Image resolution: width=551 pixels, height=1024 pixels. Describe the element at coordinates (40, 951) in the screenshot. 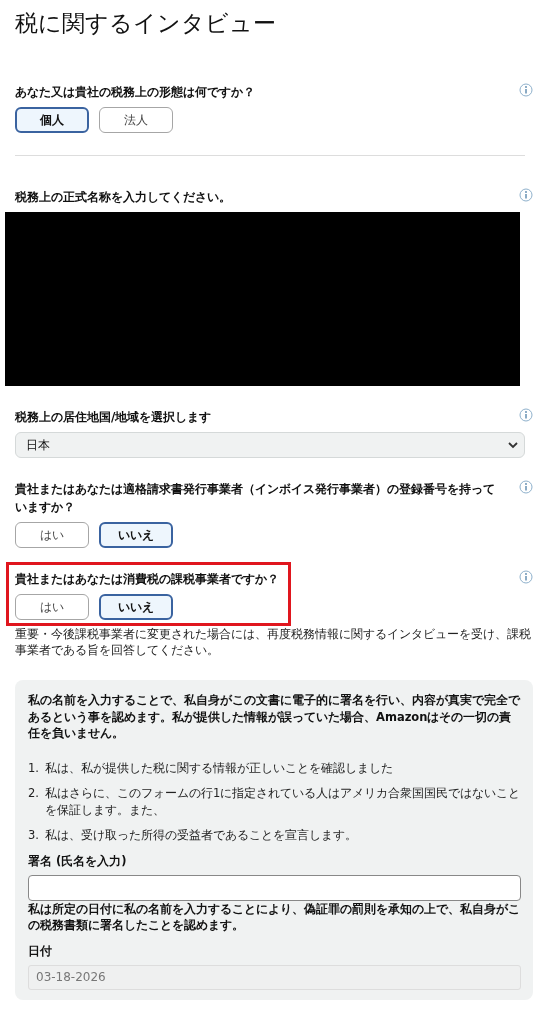

I see `date-label: 日付` at that location.